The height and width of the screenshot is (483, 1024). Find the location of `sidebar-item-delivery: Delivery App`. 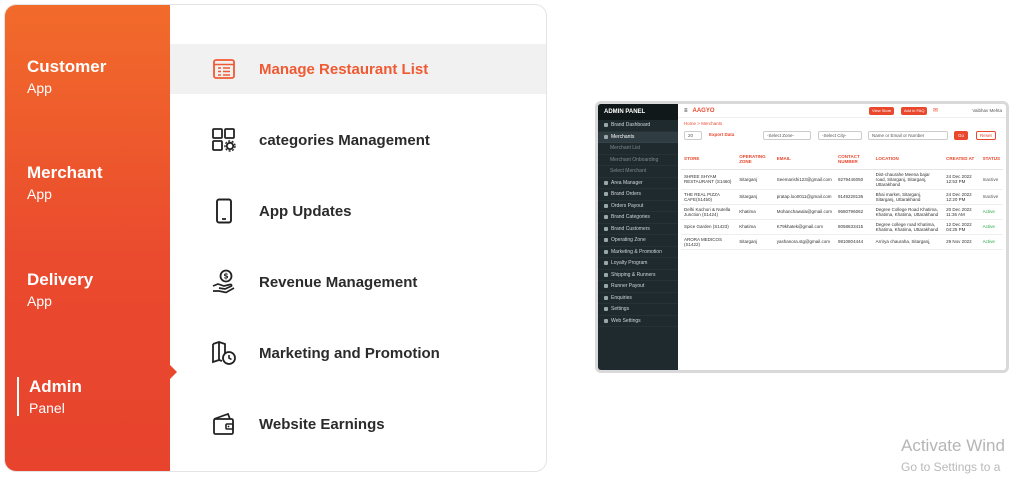

sidebar-item-delivery: Delivery App is located at coordinates (60, 289).